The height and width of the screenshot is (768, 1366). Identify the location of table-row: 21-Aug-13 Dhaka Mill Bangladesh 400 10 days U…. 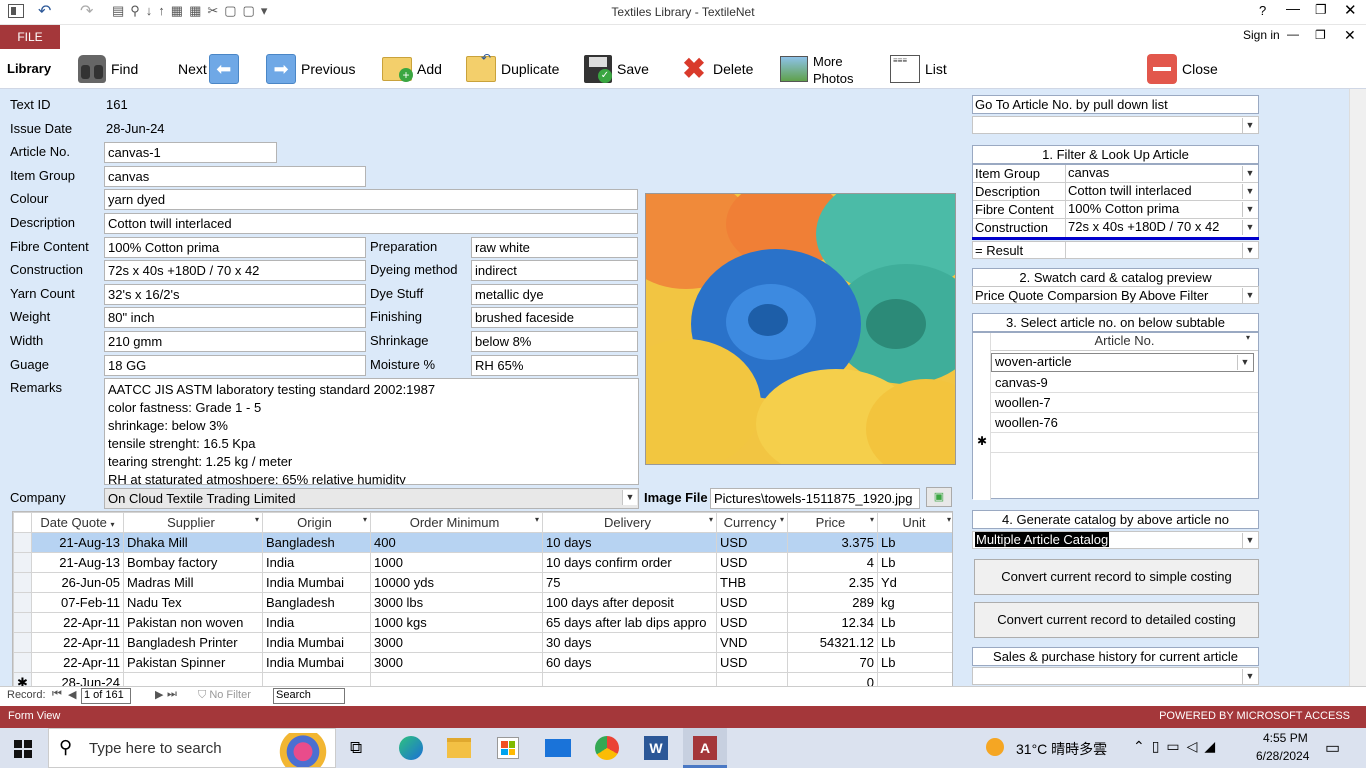
(482, 542).